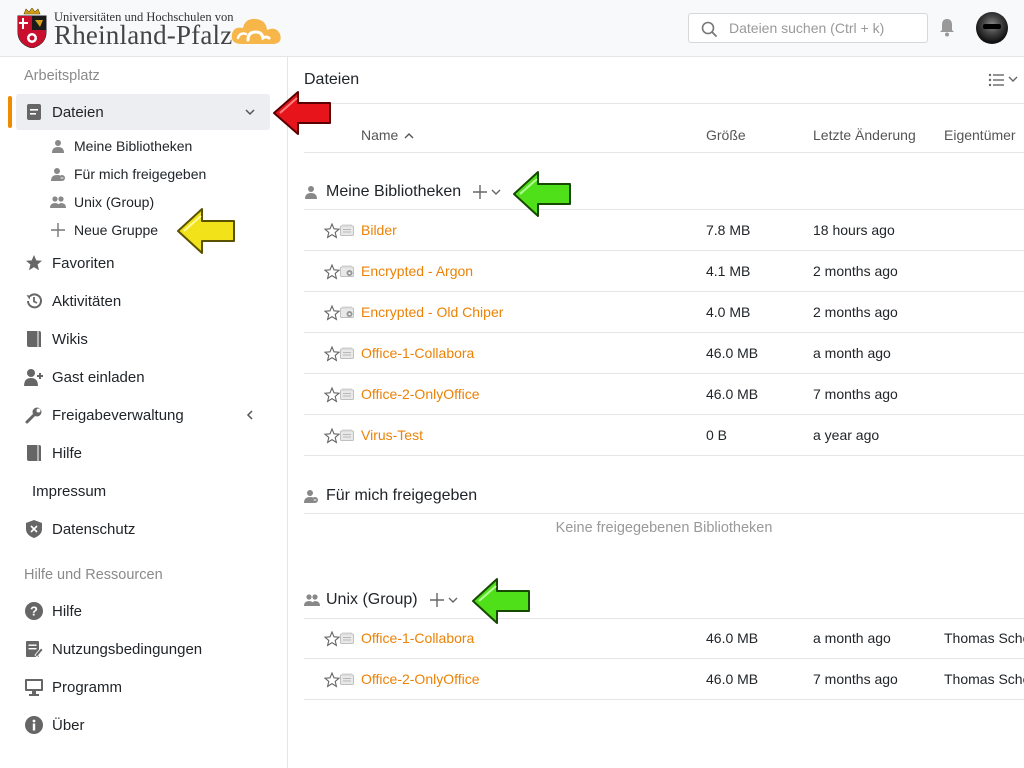 The width and height of the screenshot is (1024, 768). What do you see at coordinates (58, 230) in the screenshot?
I see `plus-icon` at bounding box center [58, 230].